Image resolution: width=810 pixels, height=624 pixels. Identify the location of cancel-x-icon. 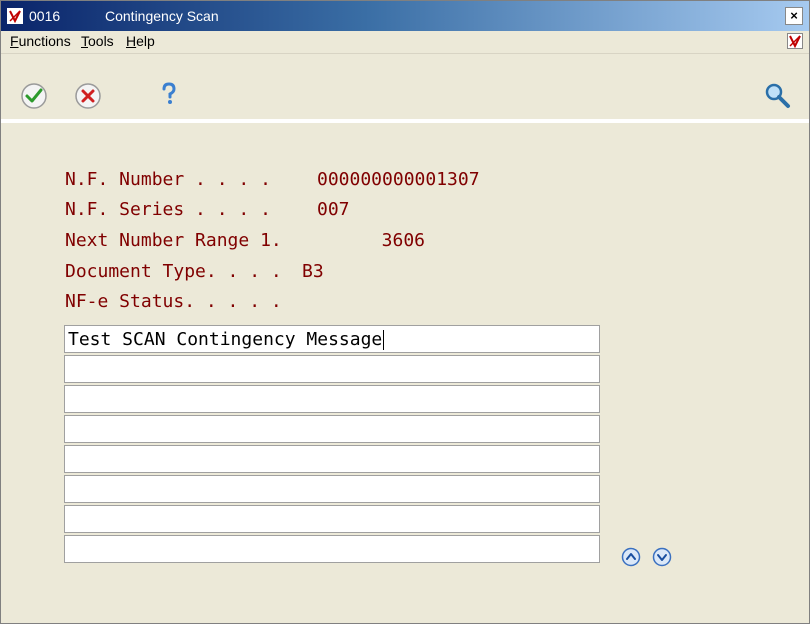
(88, 96).